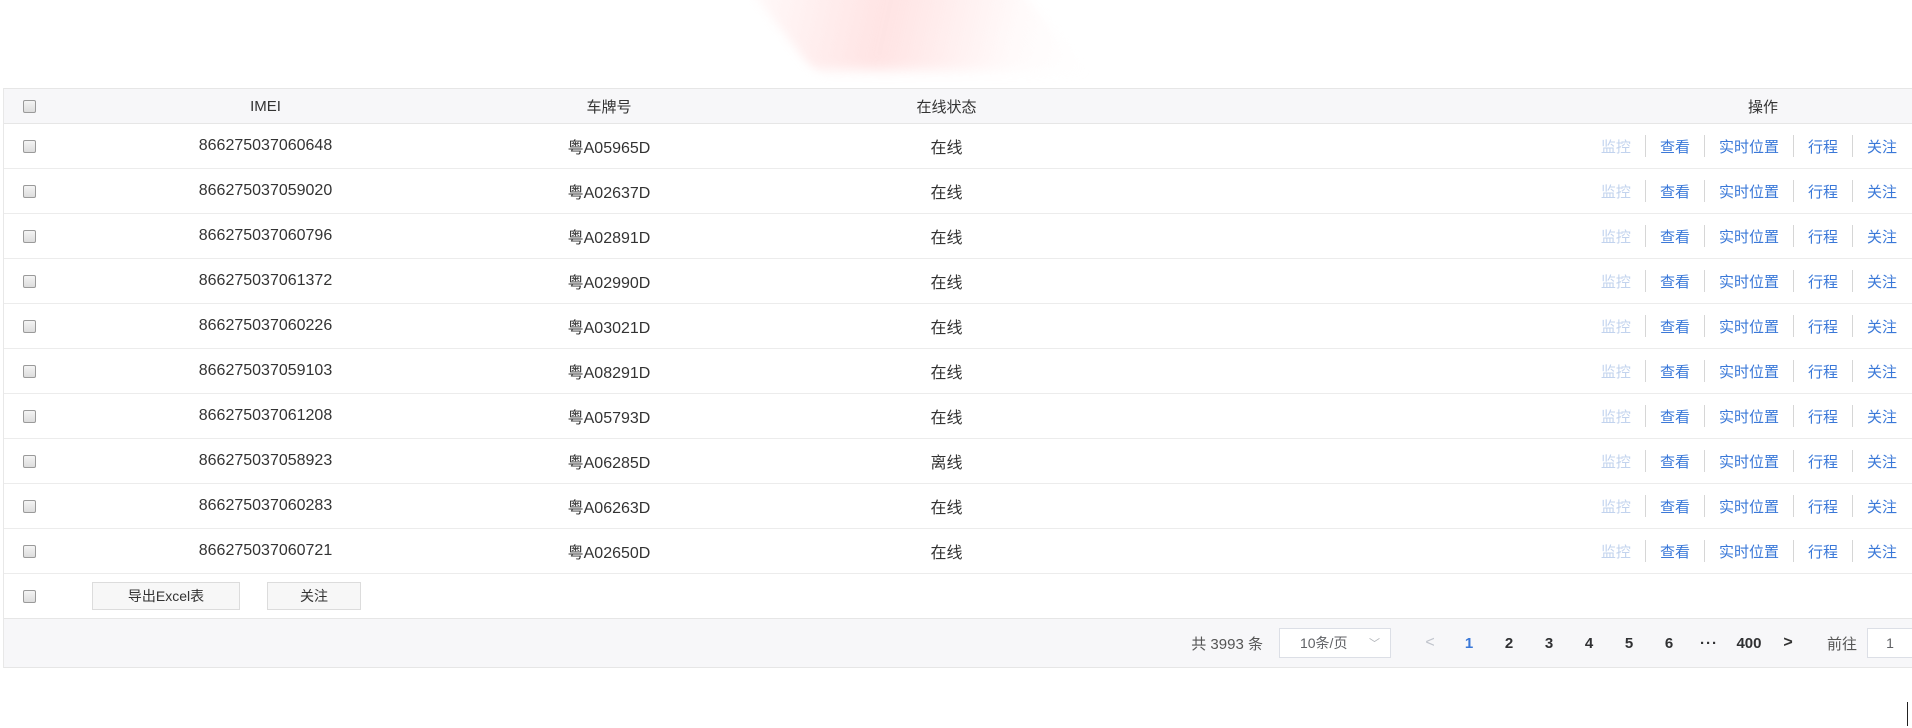 The height and width of the screenshot is (728, 1912). I want to click on follow-button: 关注, so click(314, 596).